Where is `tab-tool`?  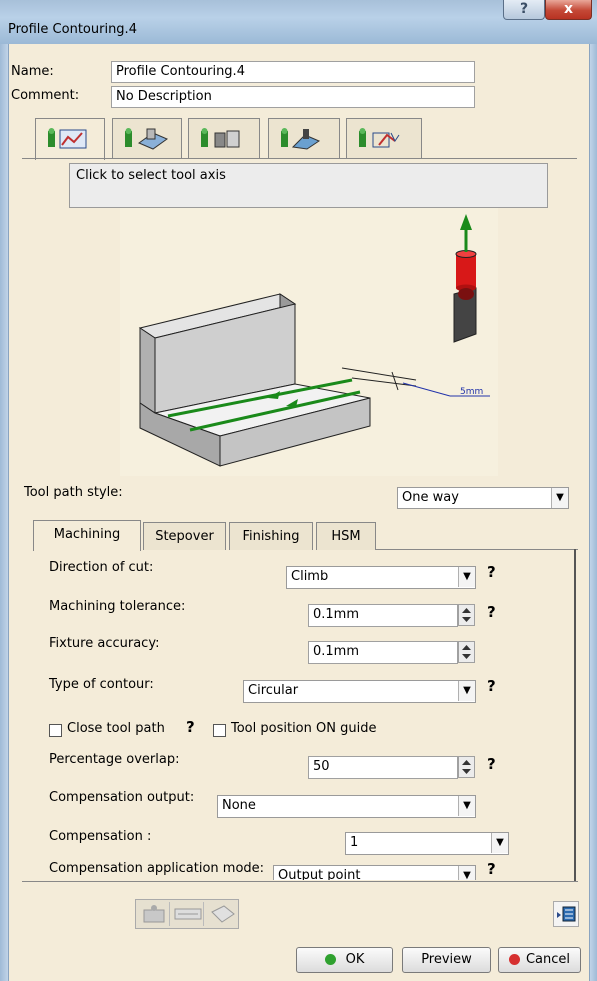
tab-tool is located at coordinates (224, 138).